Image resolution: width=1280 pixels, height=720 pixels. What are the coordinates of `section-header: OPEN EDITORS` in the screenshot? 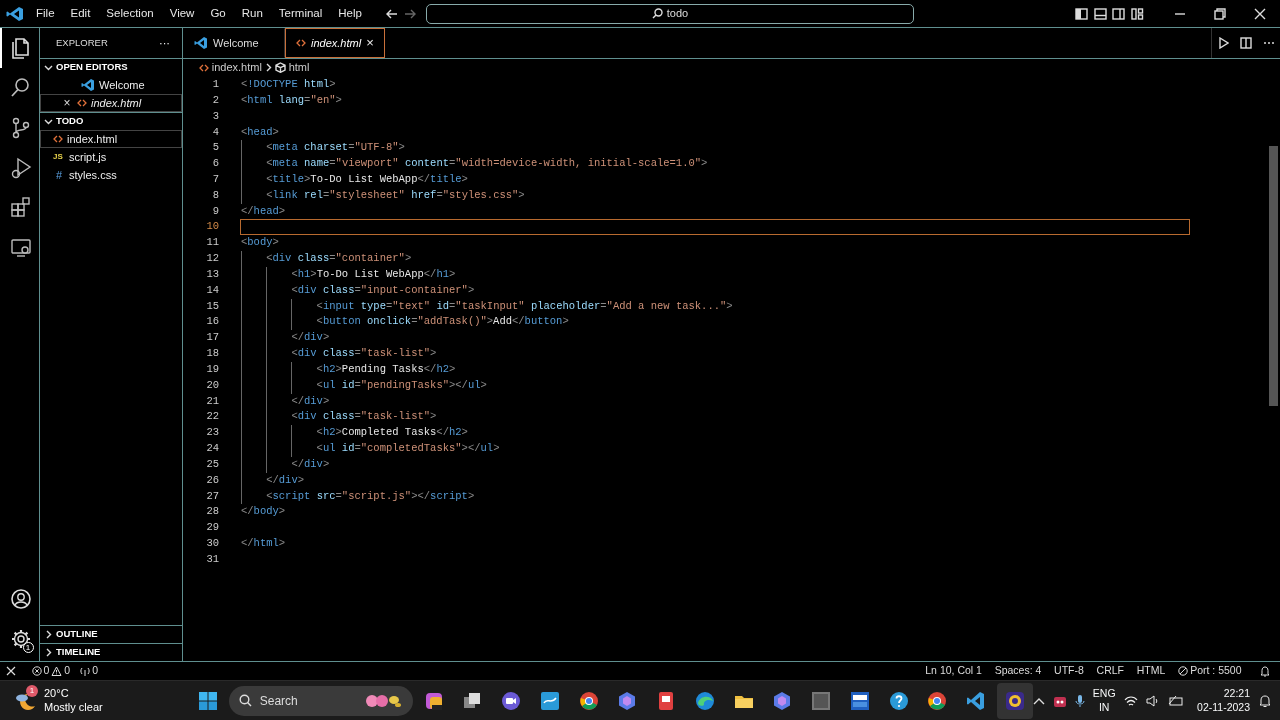 It's located at (111, 67).